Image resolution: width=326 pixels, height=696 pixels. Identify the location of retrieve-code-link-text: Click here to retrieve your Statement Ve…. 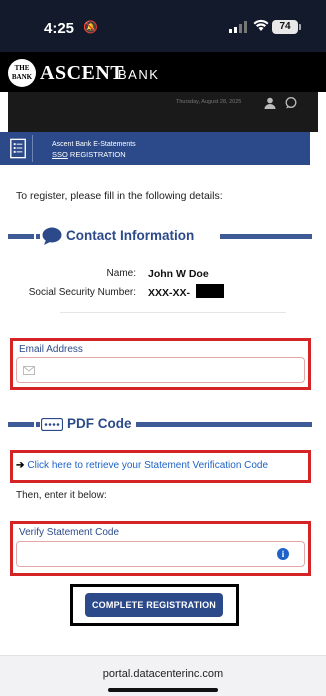
(148, 465).